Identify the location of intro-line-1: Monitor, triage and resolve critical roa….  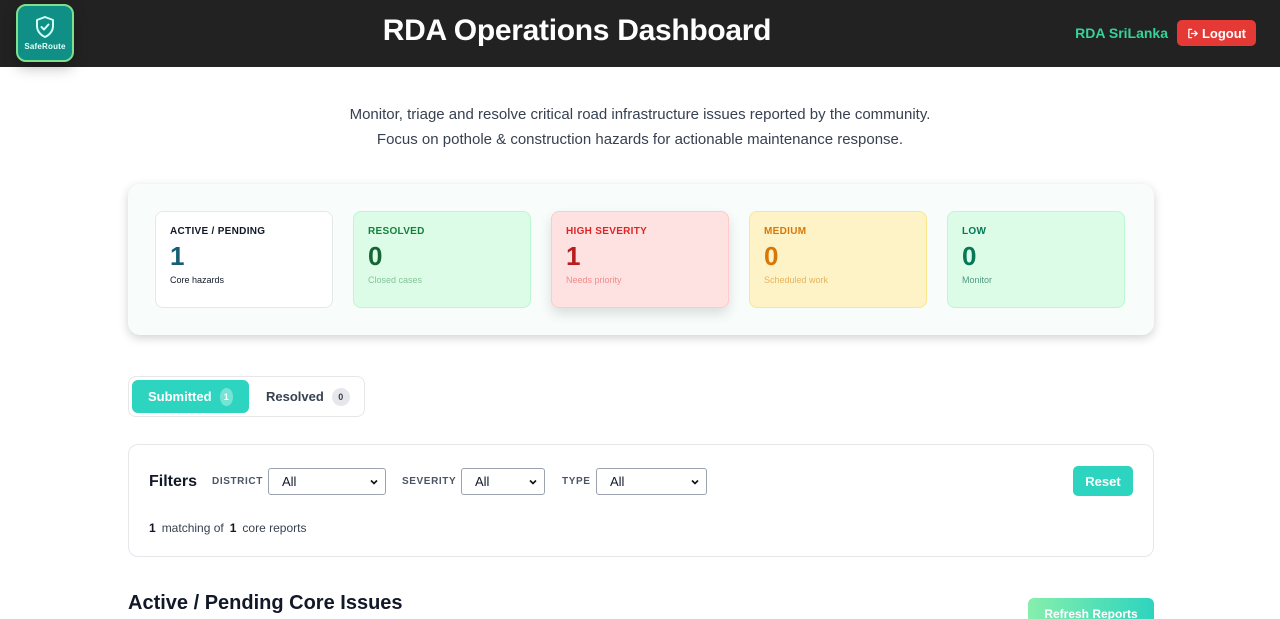
(640, 114).